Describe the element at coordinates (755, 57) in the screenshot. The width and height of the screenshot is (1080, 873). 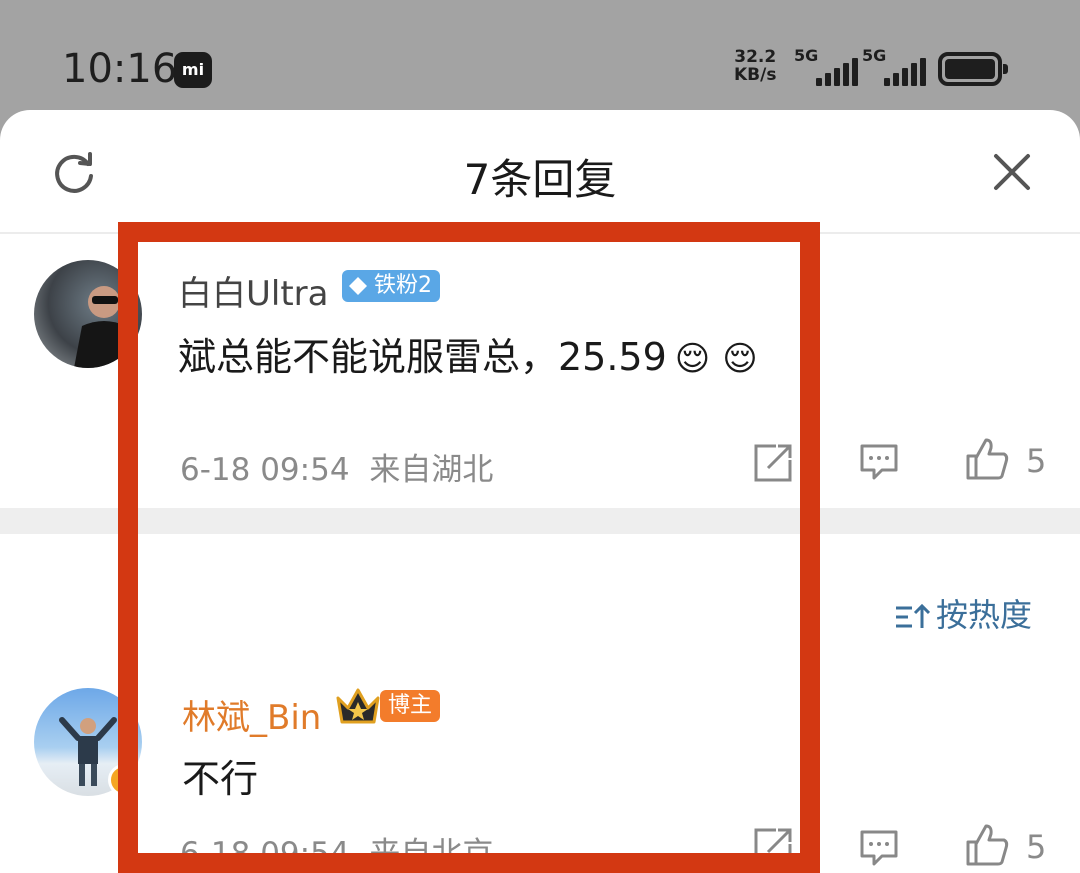
I see `network-speed-value: 32.2` at that location.